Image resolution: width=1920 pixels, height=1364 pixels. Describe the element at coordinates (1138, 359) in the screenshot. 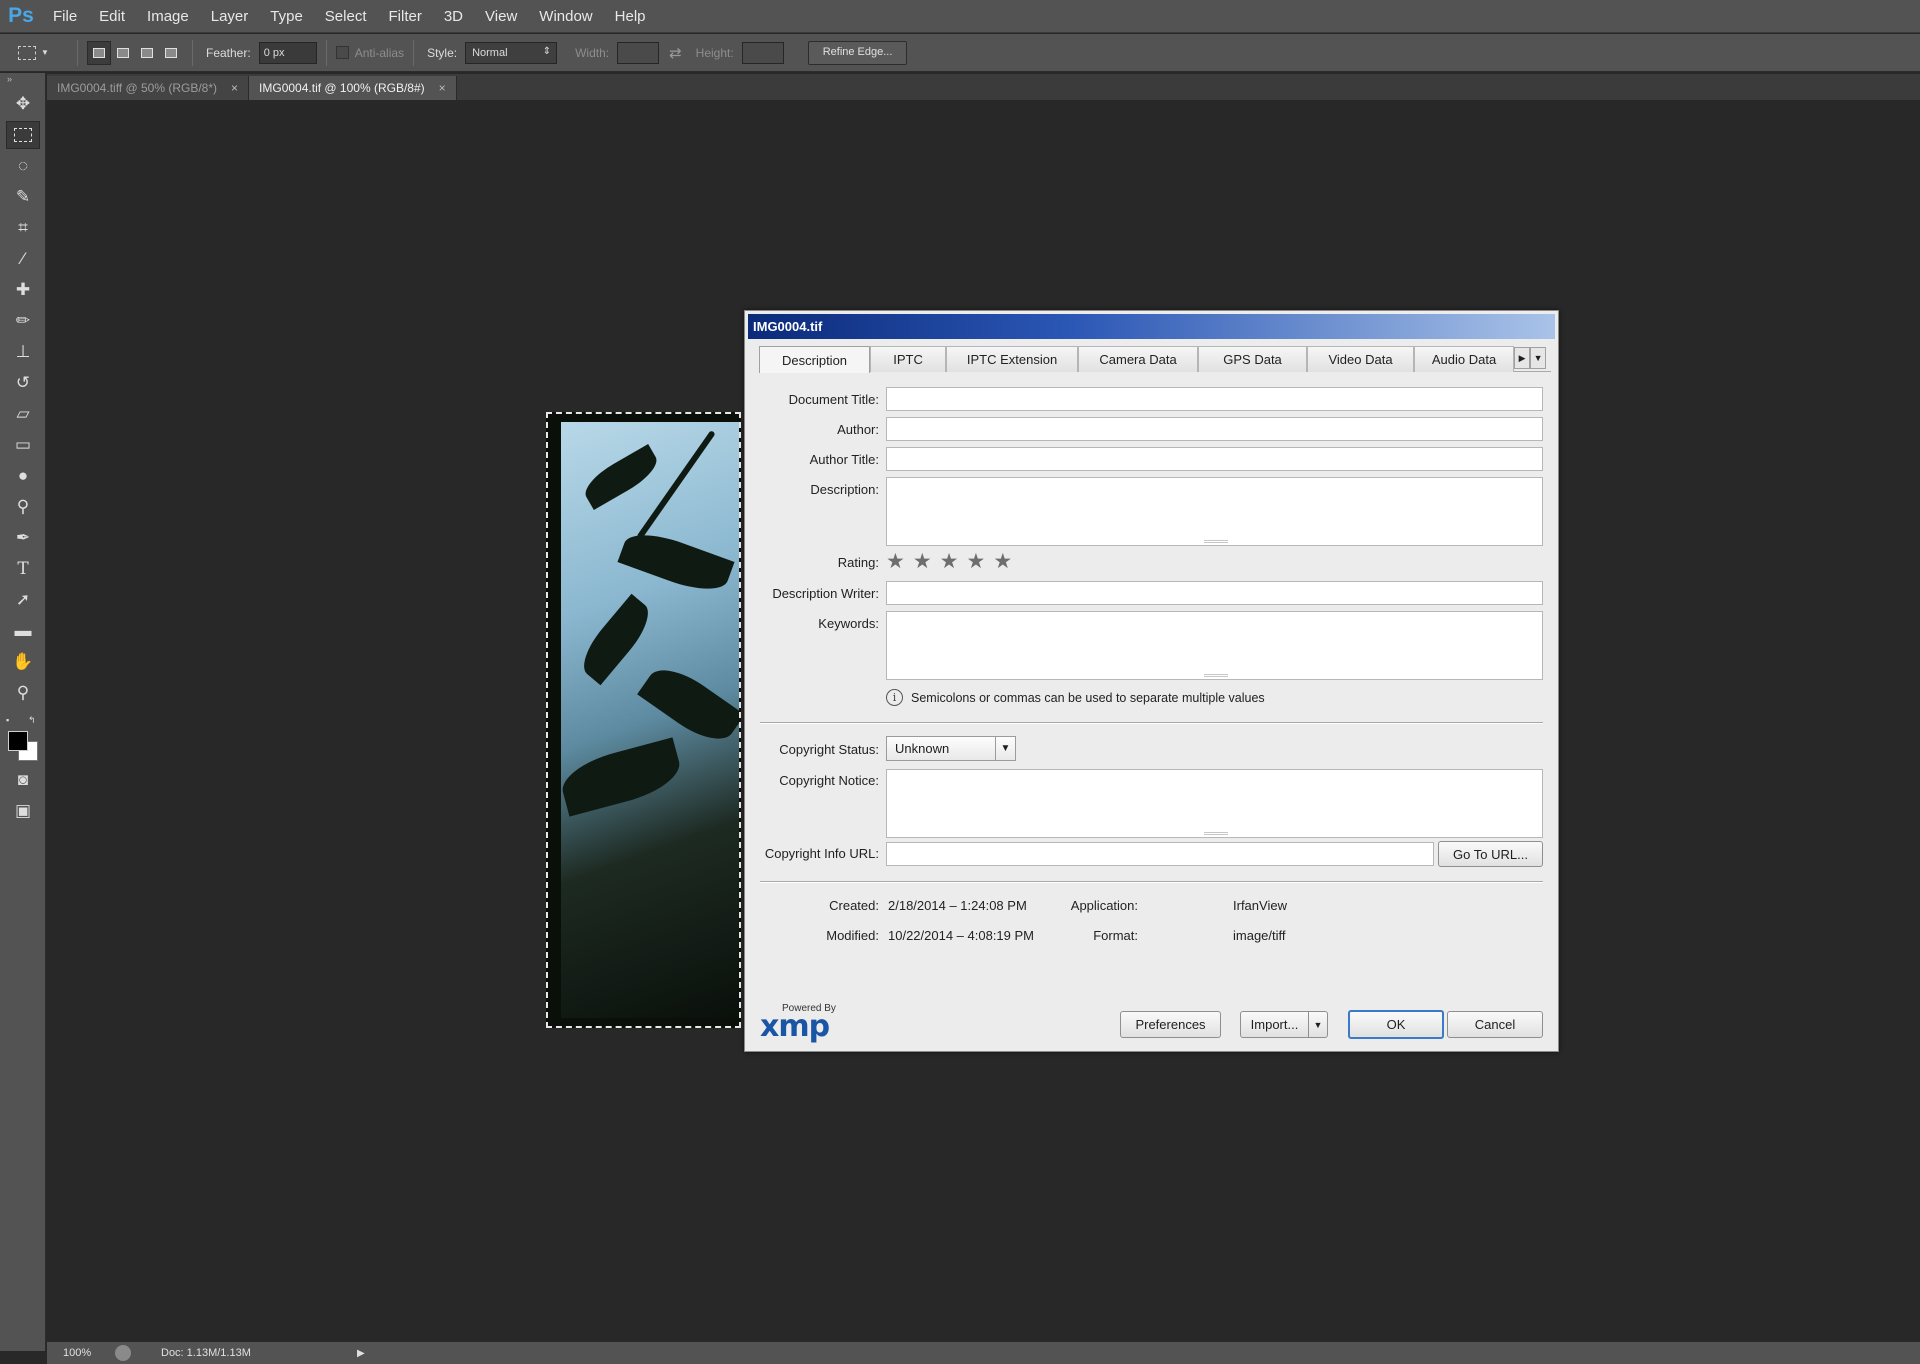

I see `tab-camera-data: Camera Data` at that location.